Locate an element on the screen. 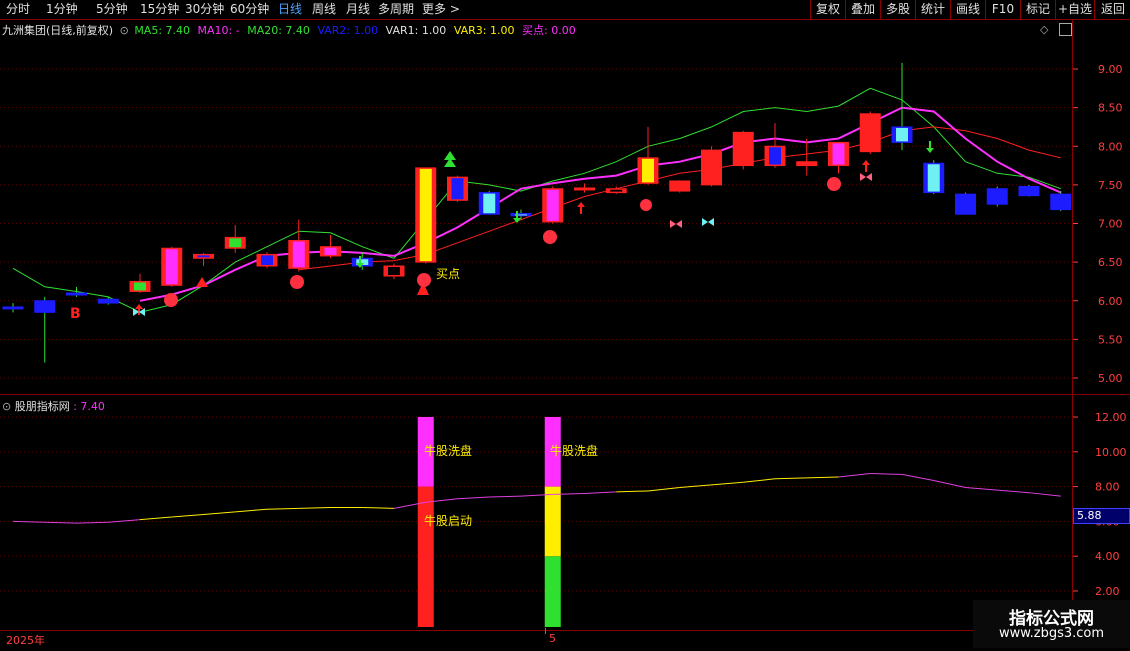 The height and width of the screenshot is (651, 1130). axis-tick-label: 12.00 is located at coordinates (1111, 417).